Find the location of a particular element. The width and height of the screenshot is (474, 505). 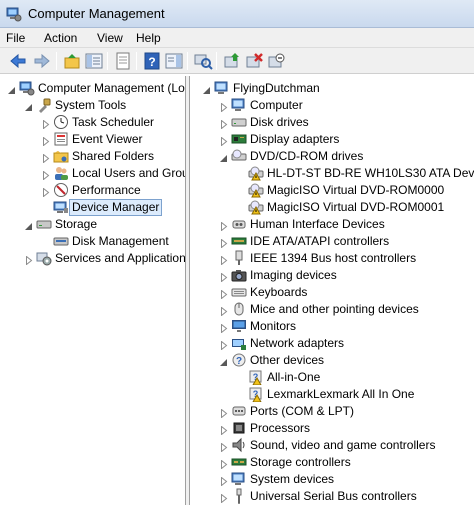

task-scheduler-icon is located at coordinates (61, 122).